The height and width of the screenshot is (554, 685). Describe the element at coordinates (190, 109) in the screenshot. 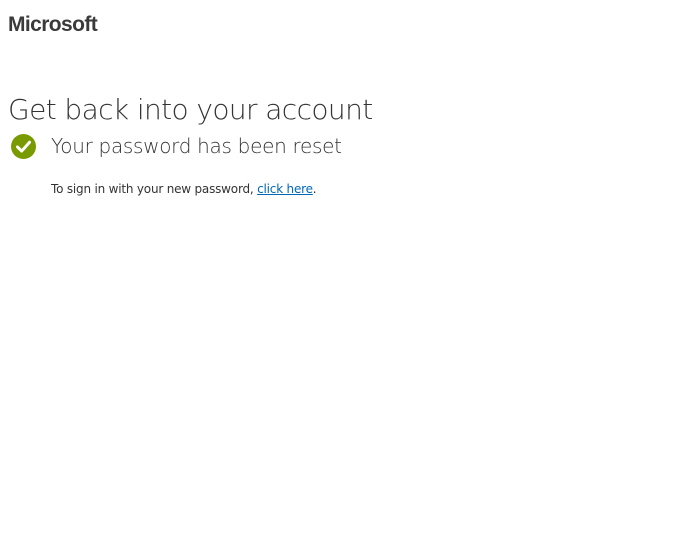

I see `page-title: Get back into your account` at that location.